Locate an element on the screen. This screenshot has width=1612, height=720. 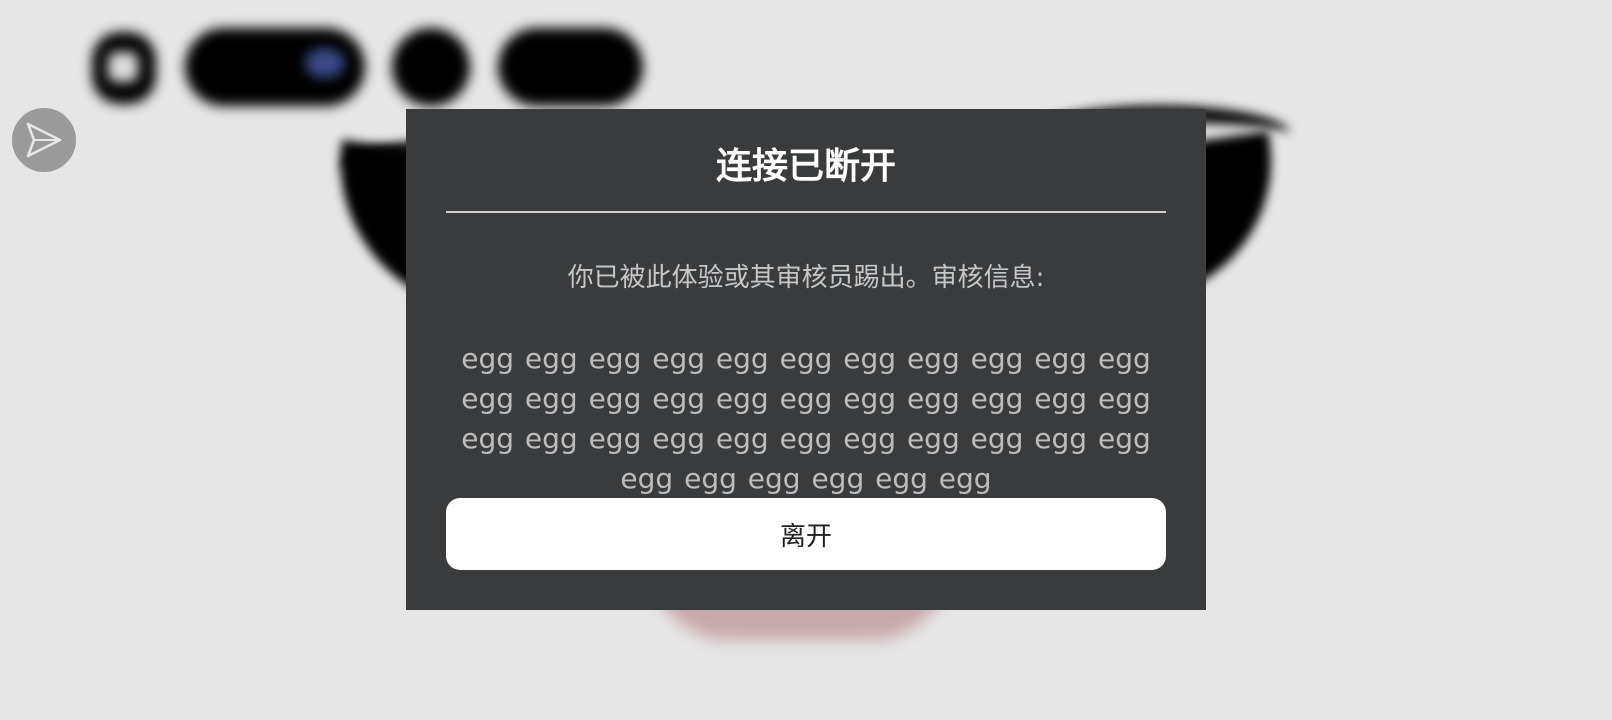
send-button is located at coordinates (44, 140).